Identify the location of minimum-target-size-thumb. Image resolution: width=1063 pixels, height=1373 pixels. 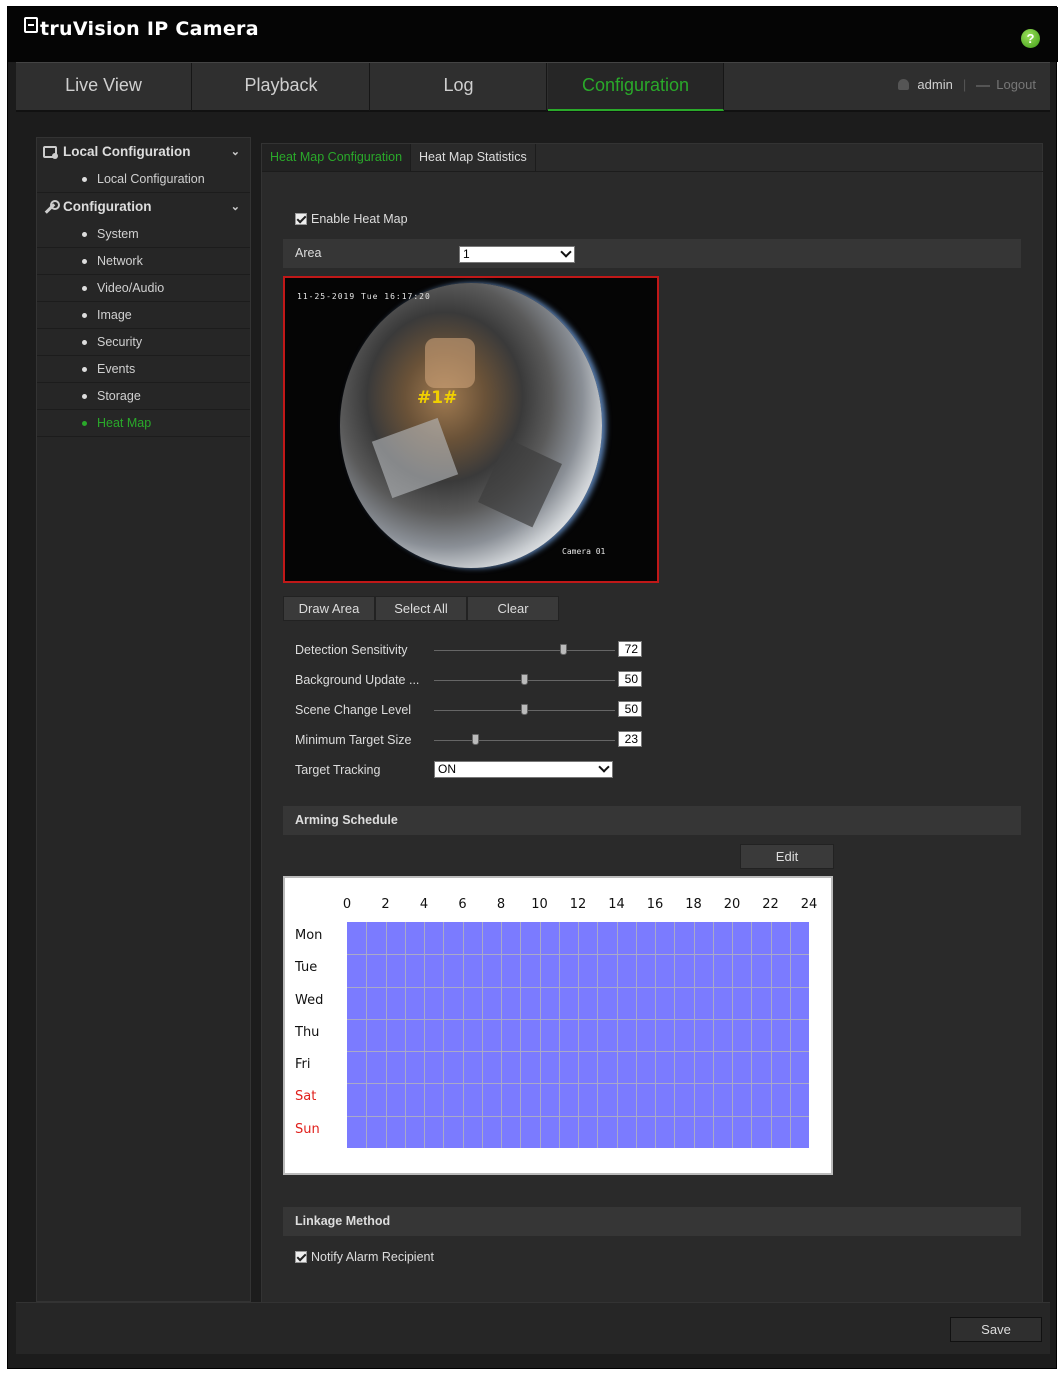
(475, 739).